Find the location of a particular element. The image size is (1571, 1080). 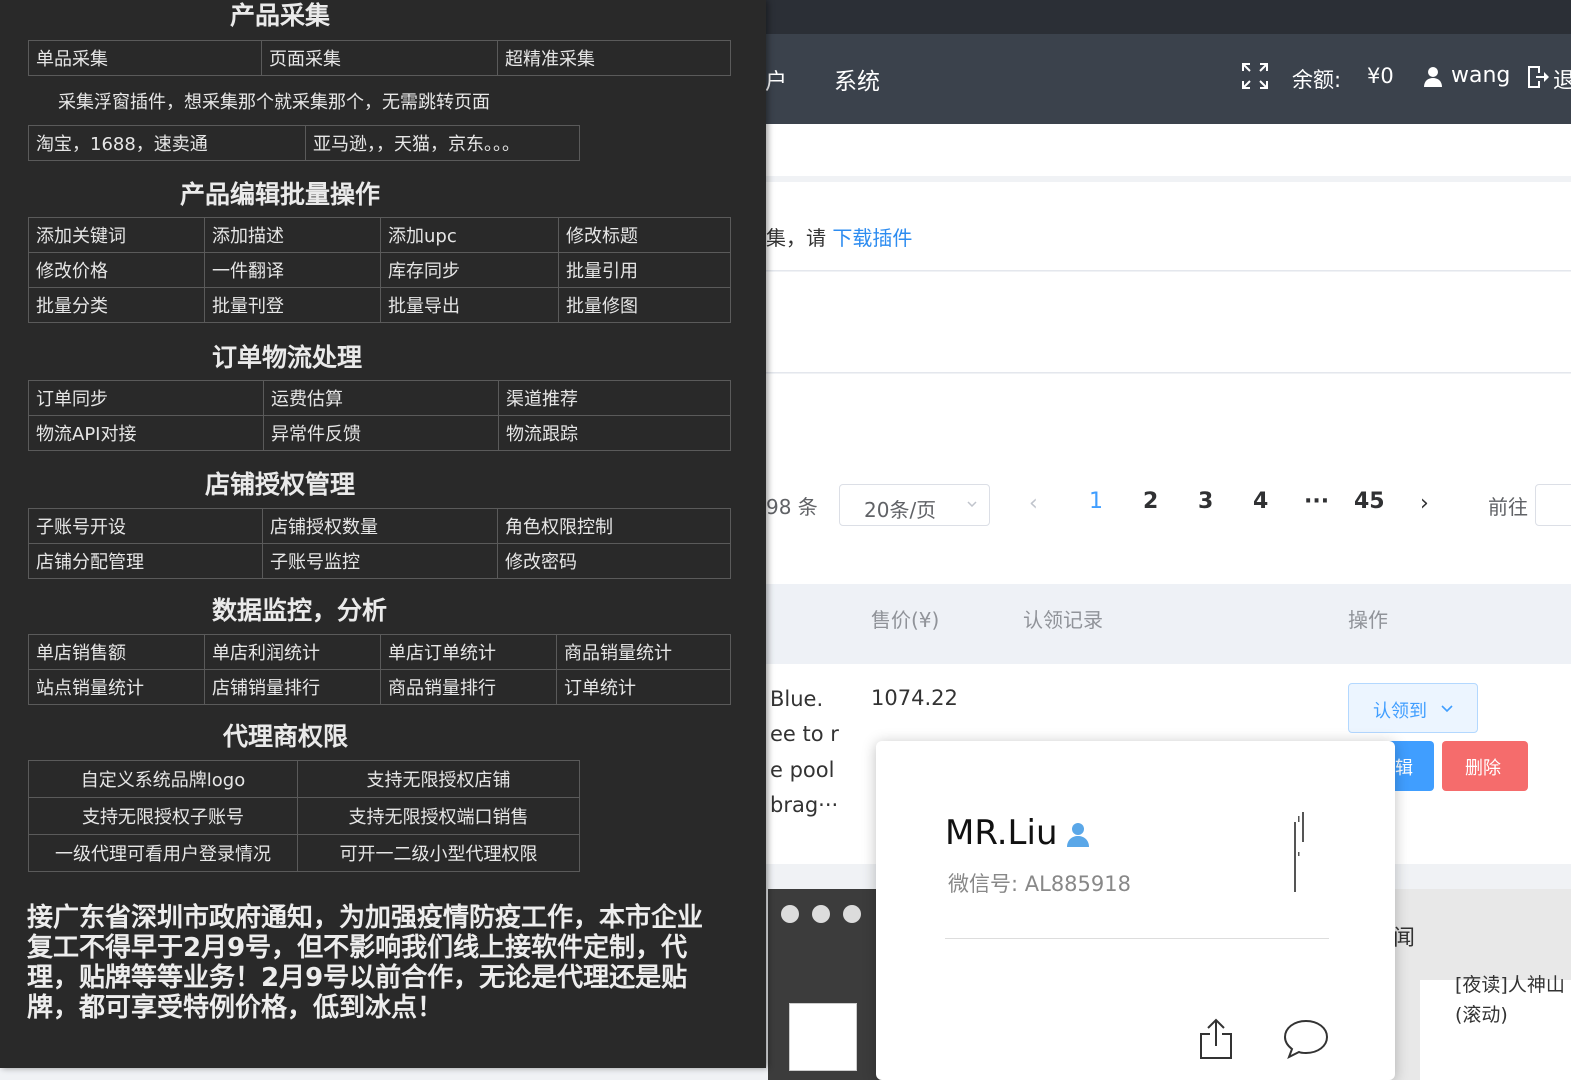

feature-cell: 订单同步 is located at coordinates (146, 398).